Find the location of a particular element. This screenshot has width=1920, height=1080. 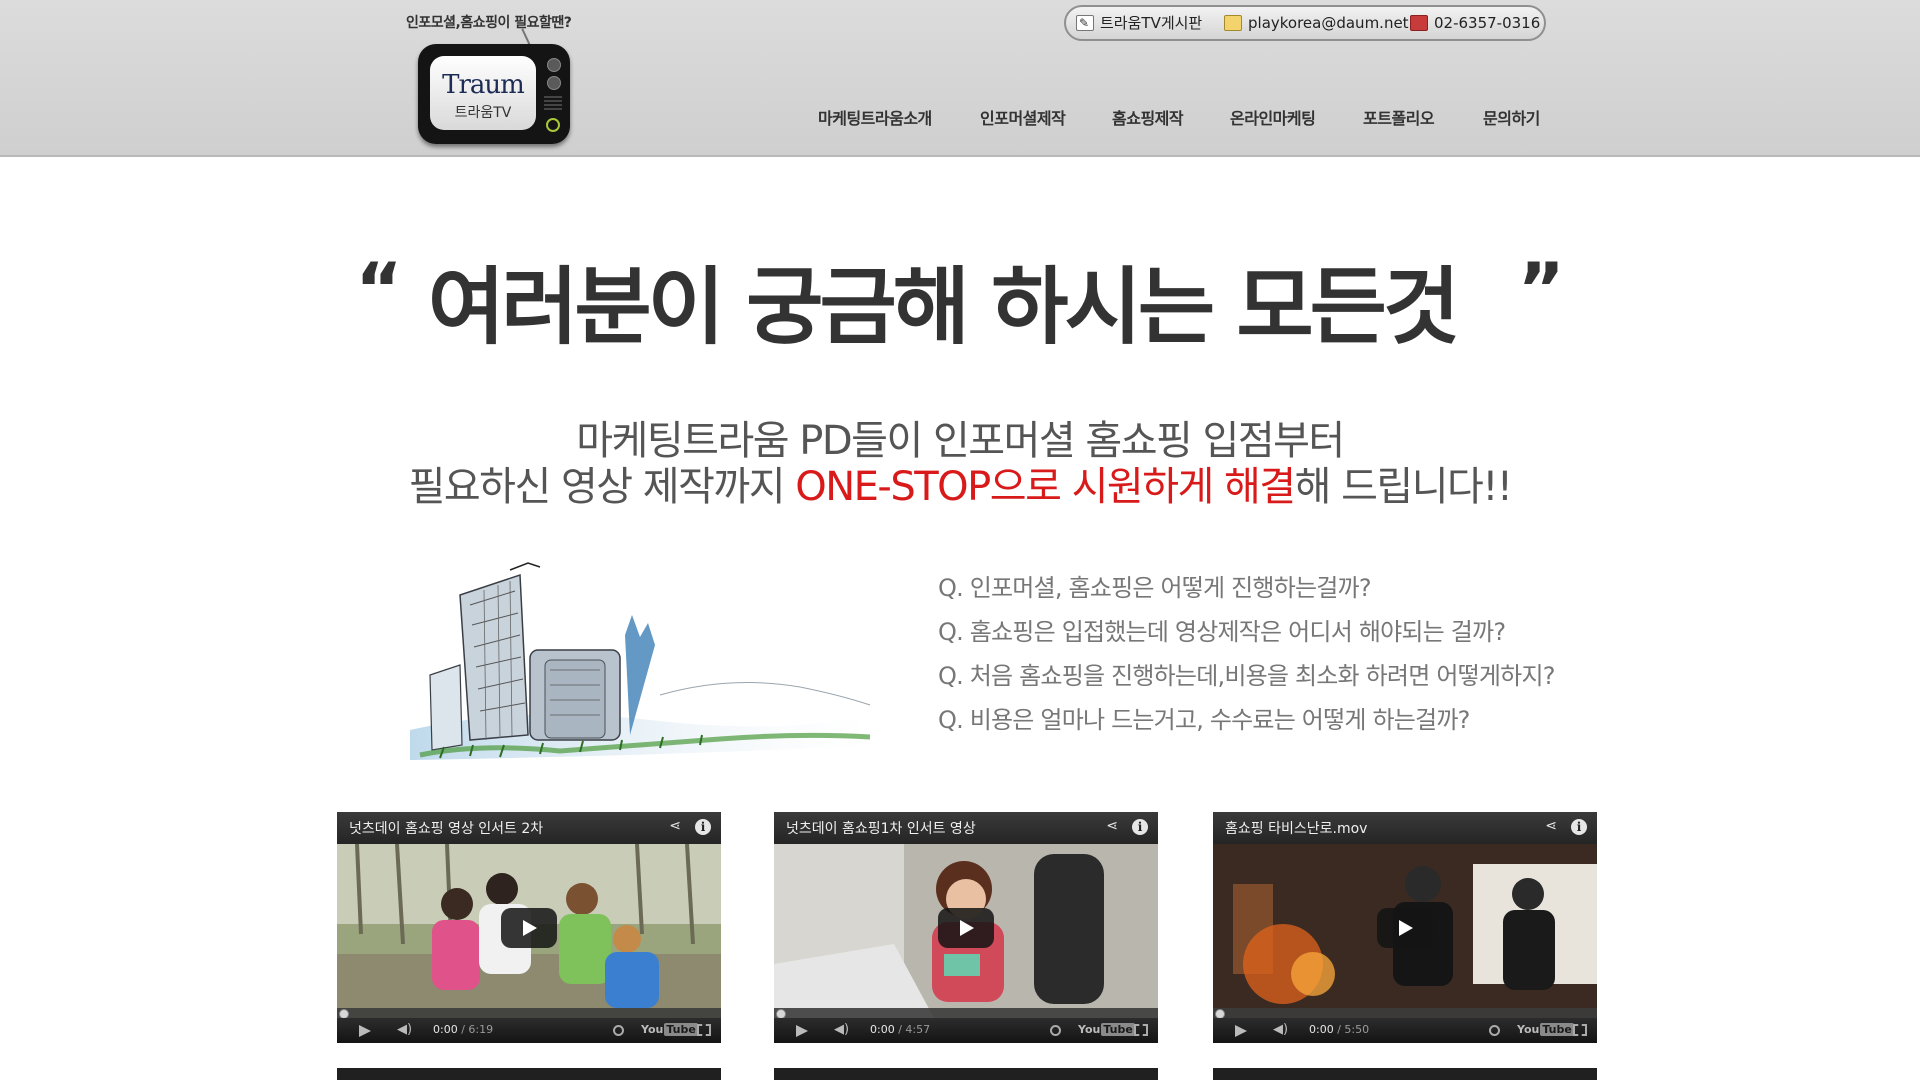

board-link-label: 트라움TV게시판 is located at coordinates (1151, 23).